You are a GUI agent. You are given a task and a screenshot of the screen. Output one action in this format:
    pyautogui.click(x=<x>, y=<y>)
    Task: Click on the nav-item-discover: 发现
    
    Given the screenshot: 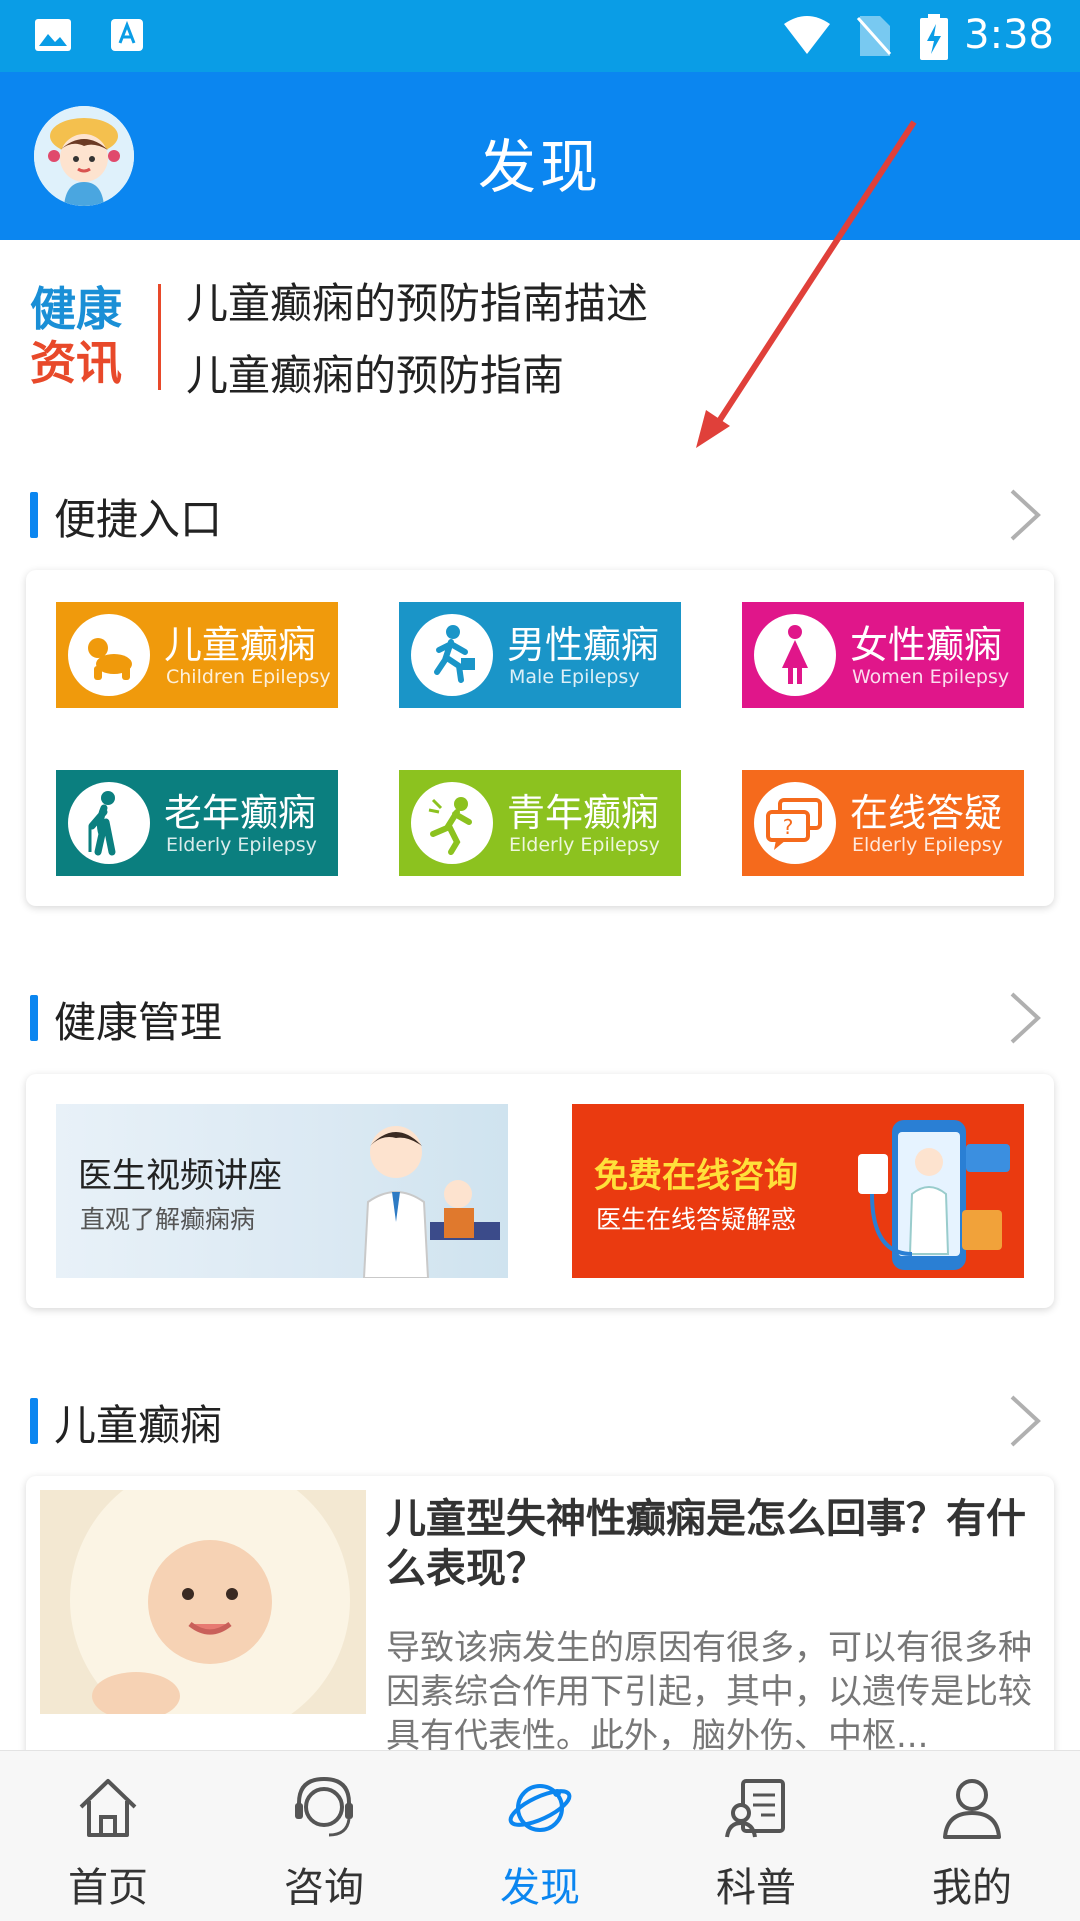 What is the action you would take?
    pyautogui.click(x=540, y=1836)
    